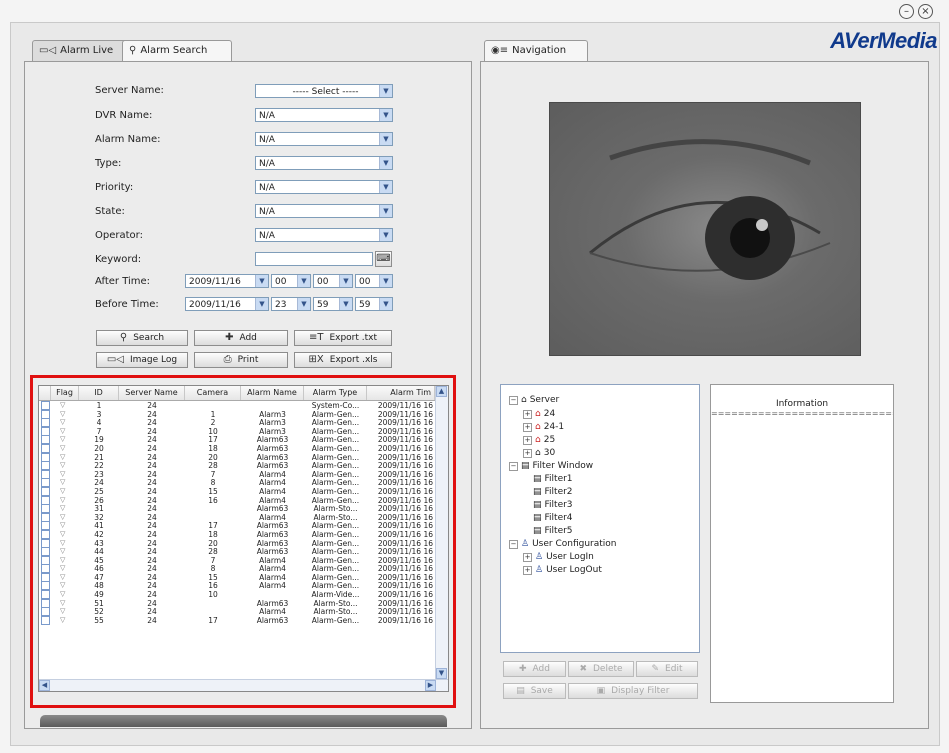  Describe the element at coordinates (177, 50) in the screenshot. I see `tab-alarm-search: ⚲ Alarm Search` at that location.